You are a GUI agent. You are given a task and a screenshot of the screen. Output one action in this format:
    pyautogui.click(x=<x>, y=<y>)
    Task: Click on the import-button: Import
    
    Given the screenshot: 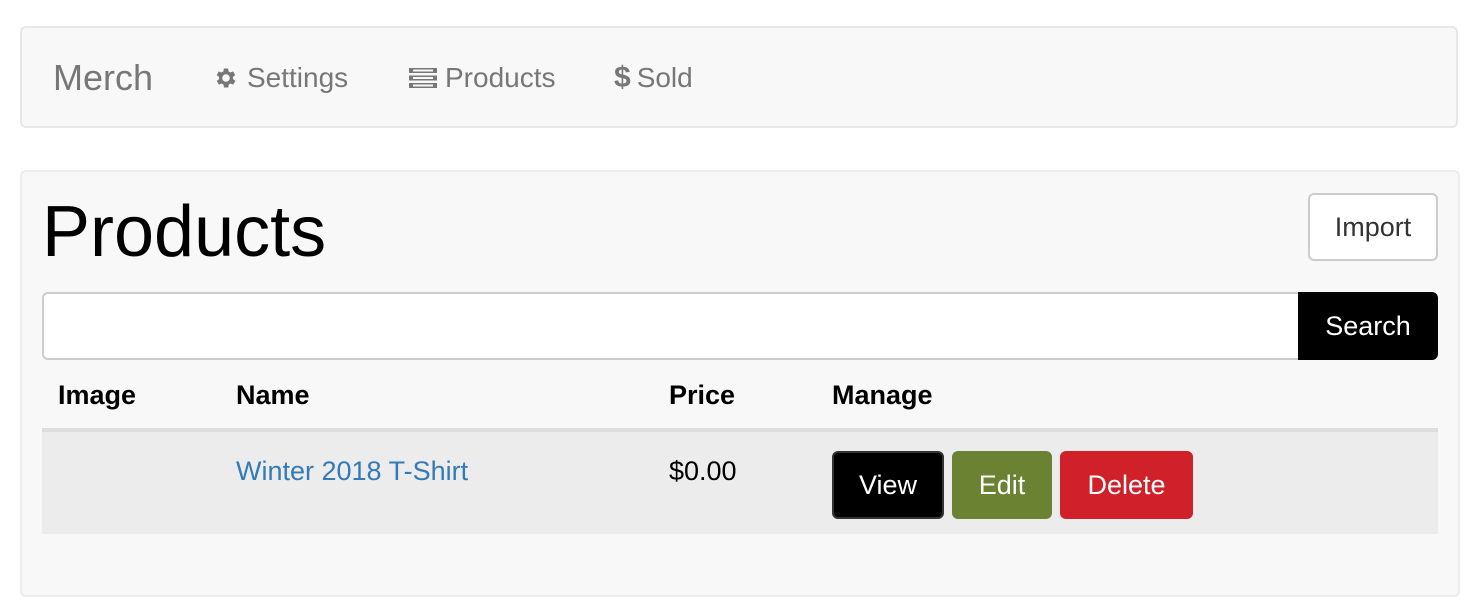 What is the action you would take?
    pyautogui.click(x=1373, y=227)
    